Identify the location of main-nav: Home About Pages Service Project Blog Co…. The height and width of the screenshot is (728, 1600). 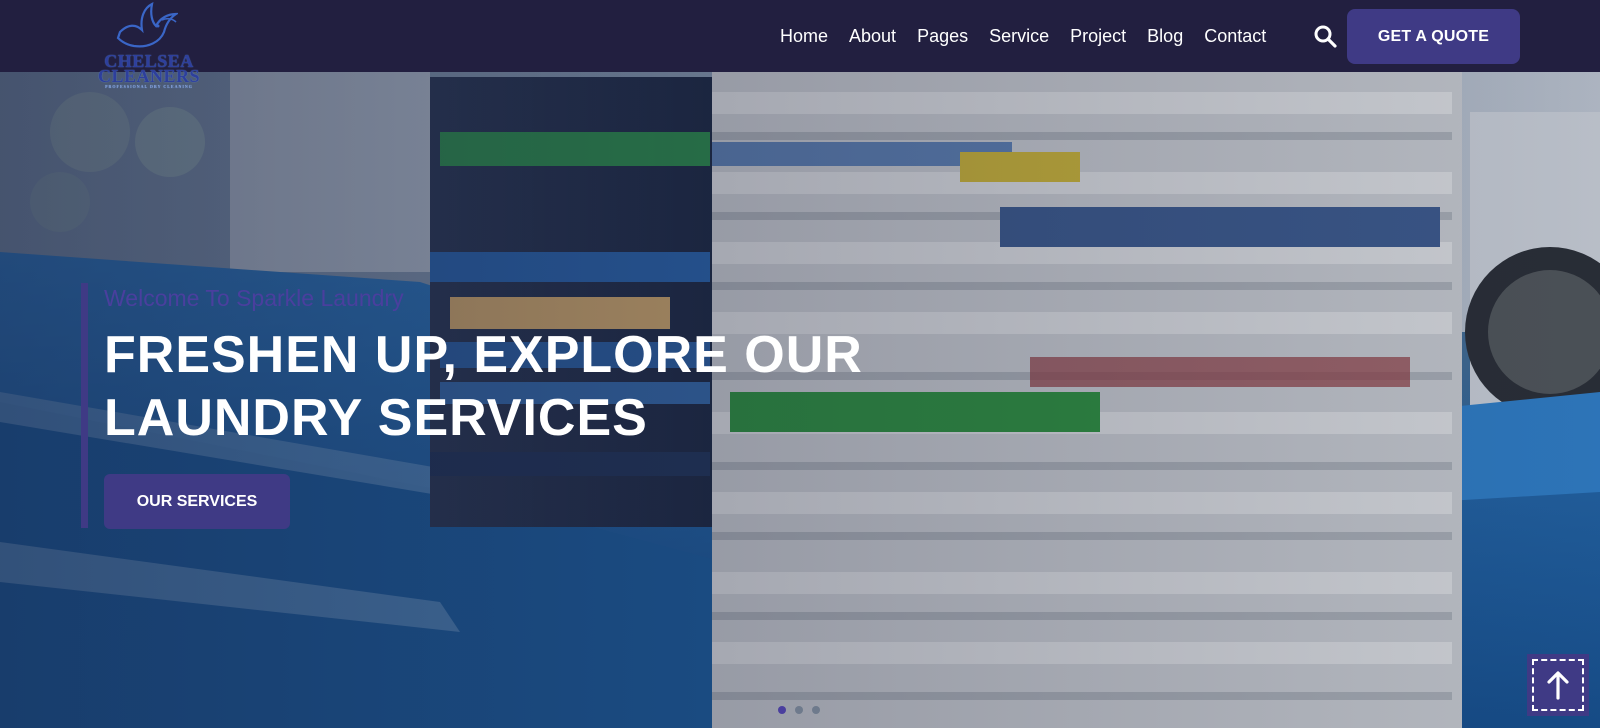
(1033, 36).